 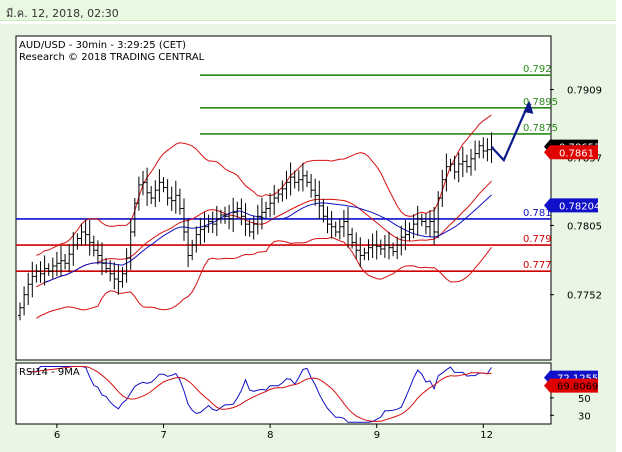 What do you see at coordinates (584, 399) in the screenshot?
I see `rsi-y-tick-label: 50` at bounding box center [584, 399].